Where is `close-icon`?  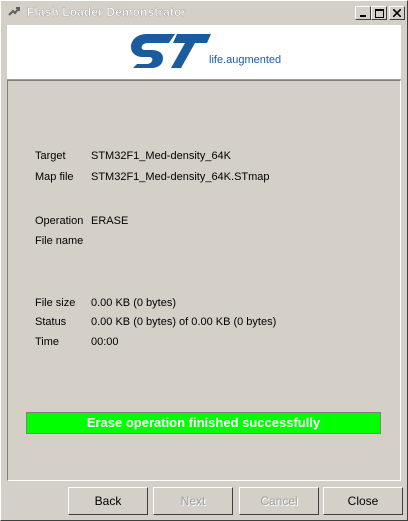
close-icon is located at coordinates (397, 13).